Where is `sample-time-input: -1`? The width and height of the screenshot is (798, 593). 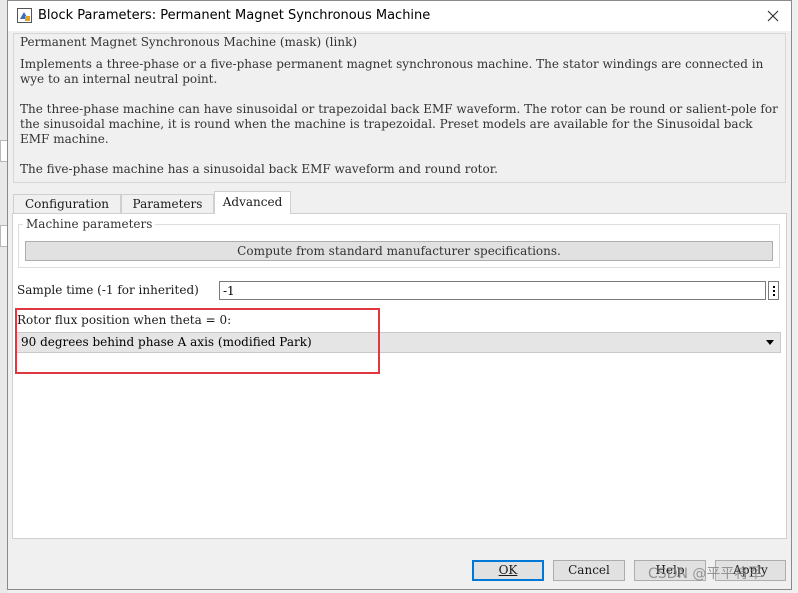
sample-time-input: -1 is located at coordinates (492, 290).